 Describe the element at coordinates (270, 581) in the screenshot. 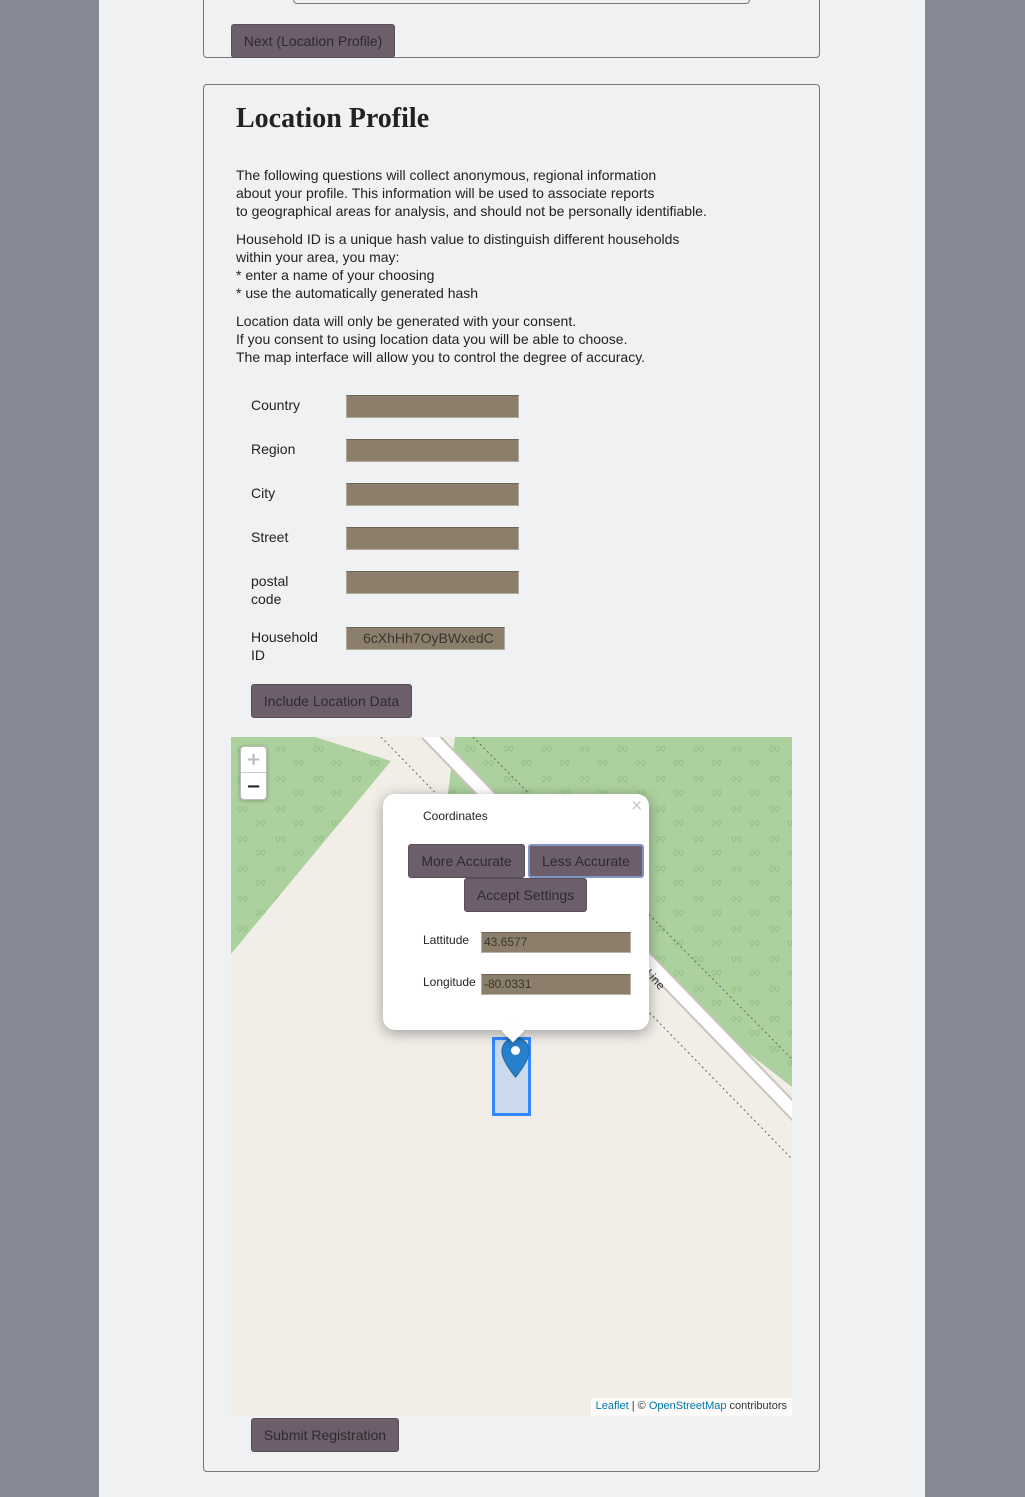

I see `postal-code-label-line: postal` at that location.